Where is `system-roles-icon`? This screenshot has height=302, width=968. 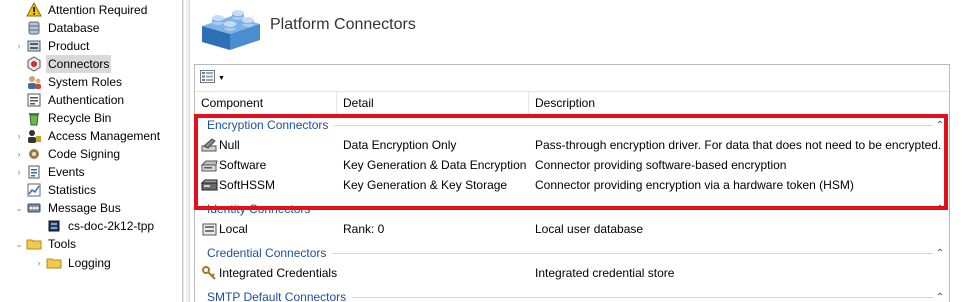
system-roles-icon is located at coordinates (34, 82).